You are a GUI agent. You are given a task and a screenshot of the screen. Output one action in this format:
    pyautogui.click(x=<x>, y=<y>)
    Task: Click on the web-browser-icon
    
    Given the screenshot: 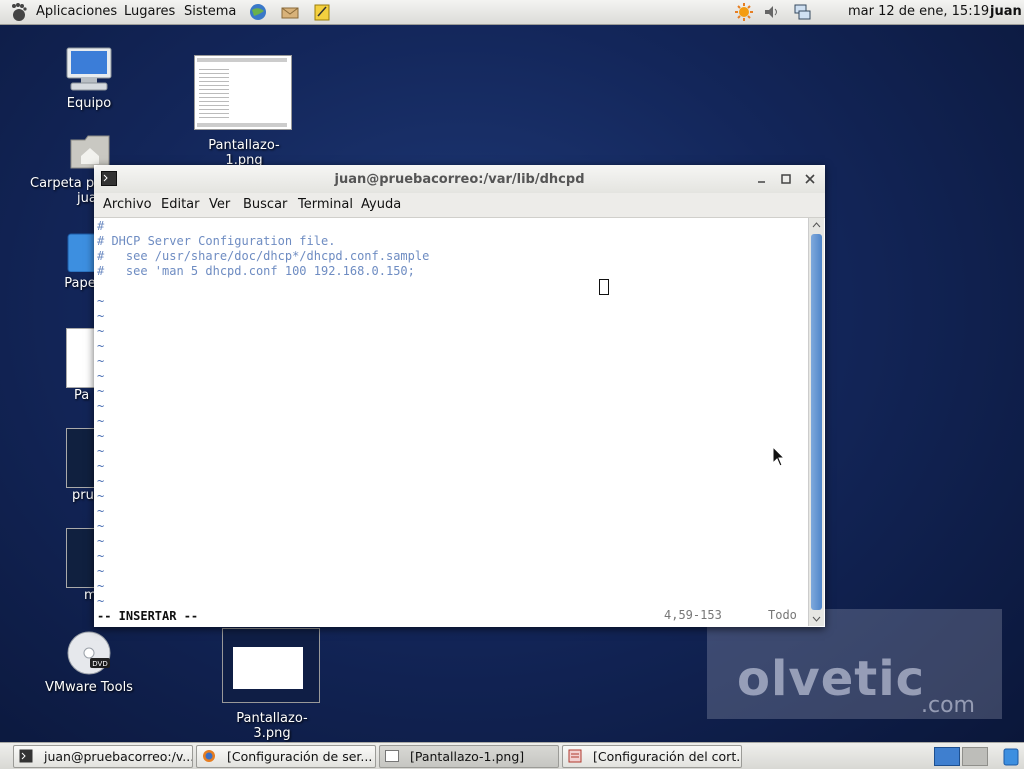 What is the action you would take?
    pyautogui.click(x=258, y=12)
    